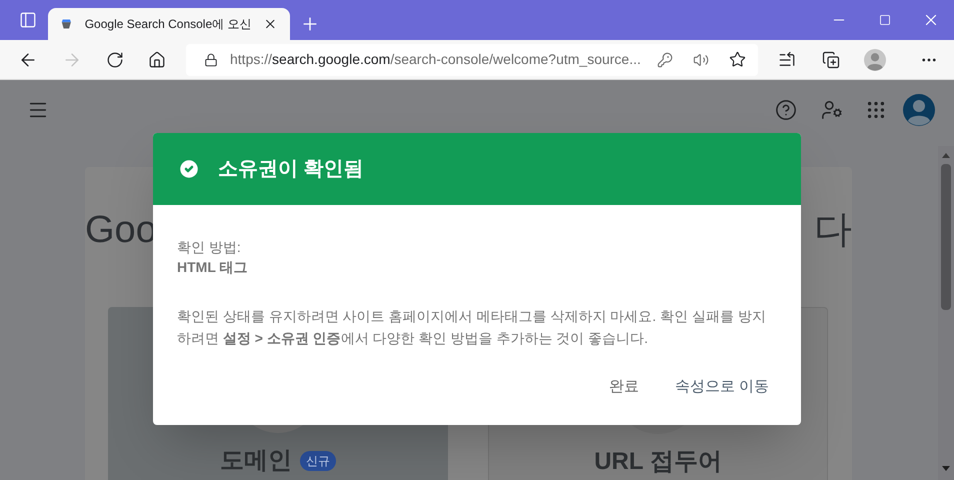 The height and width of the screenshot is (480, 954). Describe the element at coordinates (658, 462) in the screenshot. I see `card-title: URL 접두어` at that location.